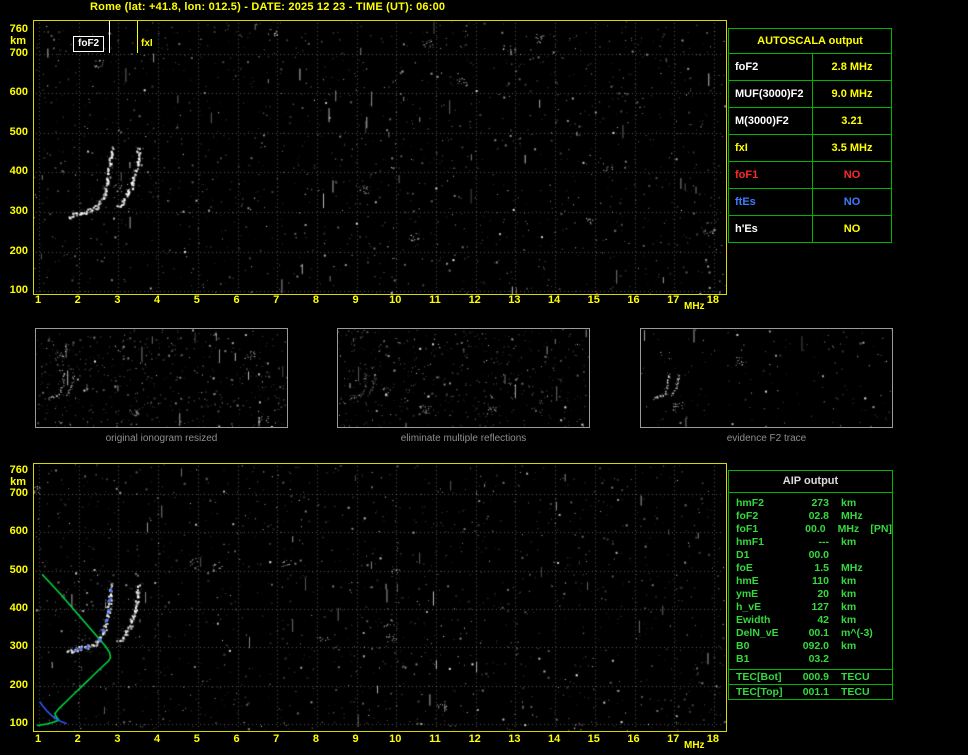 The width and height of the screenshot is (968, 755). Describe the element at coordinates (18, 211) in the screenshot. I see `top-plot-y-tick-label: 300` at that location.